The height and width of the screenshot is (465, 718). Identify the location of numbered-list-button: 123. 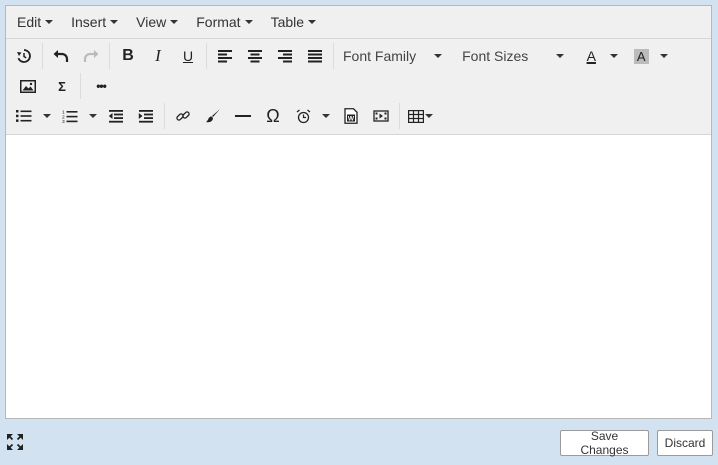
(70, 116).